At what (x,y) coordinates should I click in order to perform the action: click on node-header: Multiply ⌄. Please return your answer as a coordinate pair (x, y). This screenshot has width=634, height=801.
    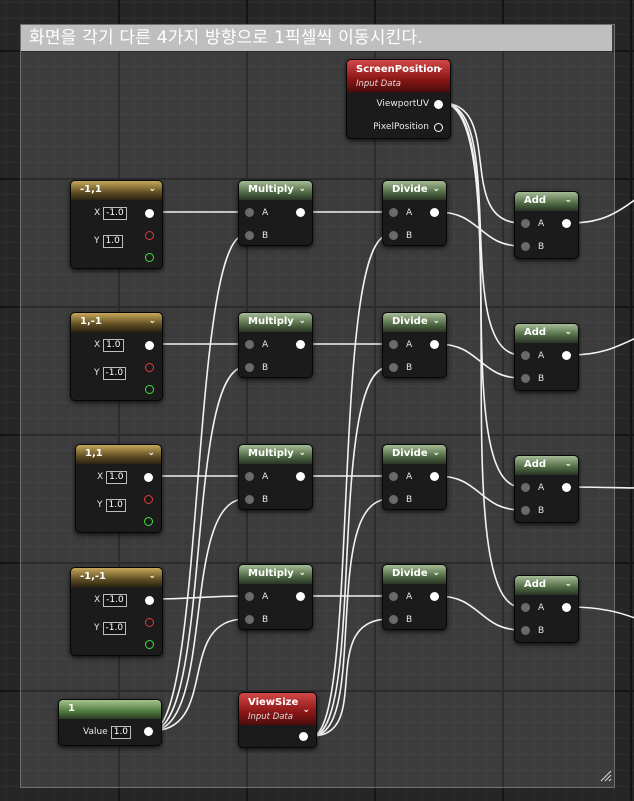
    Looking at the image, I should click on (275, 454).